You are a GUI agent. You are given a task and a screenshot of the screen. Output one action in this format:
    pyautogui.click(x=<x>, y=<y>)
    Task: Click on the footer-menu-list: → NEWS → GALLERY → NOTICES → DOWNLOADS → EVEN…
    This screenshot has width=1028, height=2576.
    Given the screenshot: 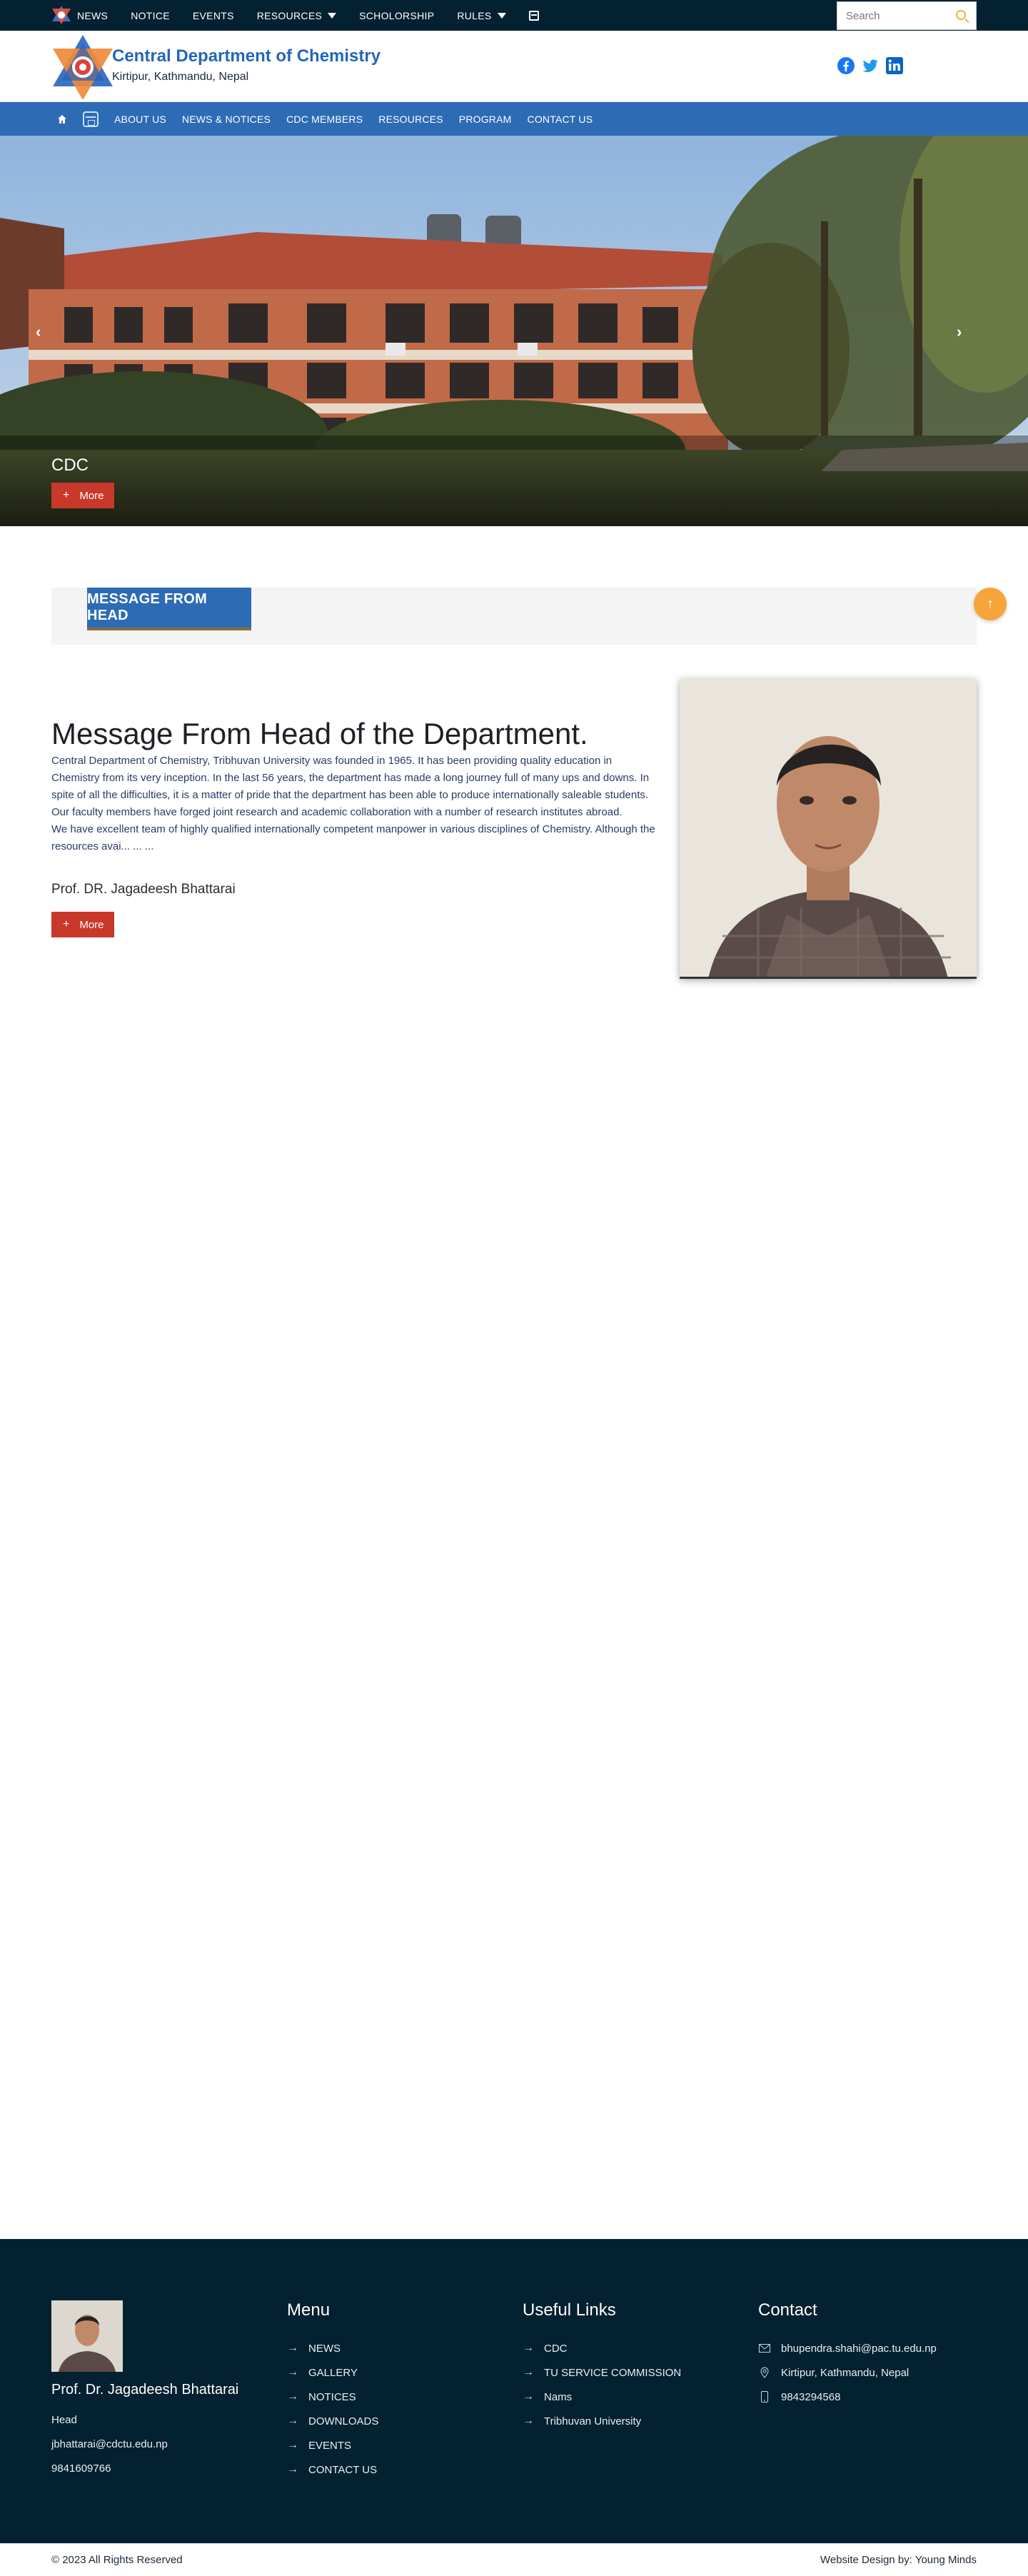 What is the action you would take?
    pyautogui.click(x=332, y=2409)
    